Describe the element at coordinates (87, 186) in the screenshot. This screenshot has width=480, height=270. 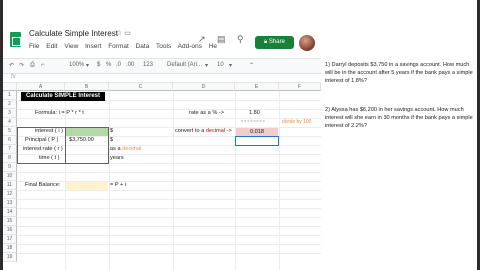
I see `final-balance-cell` at that location.